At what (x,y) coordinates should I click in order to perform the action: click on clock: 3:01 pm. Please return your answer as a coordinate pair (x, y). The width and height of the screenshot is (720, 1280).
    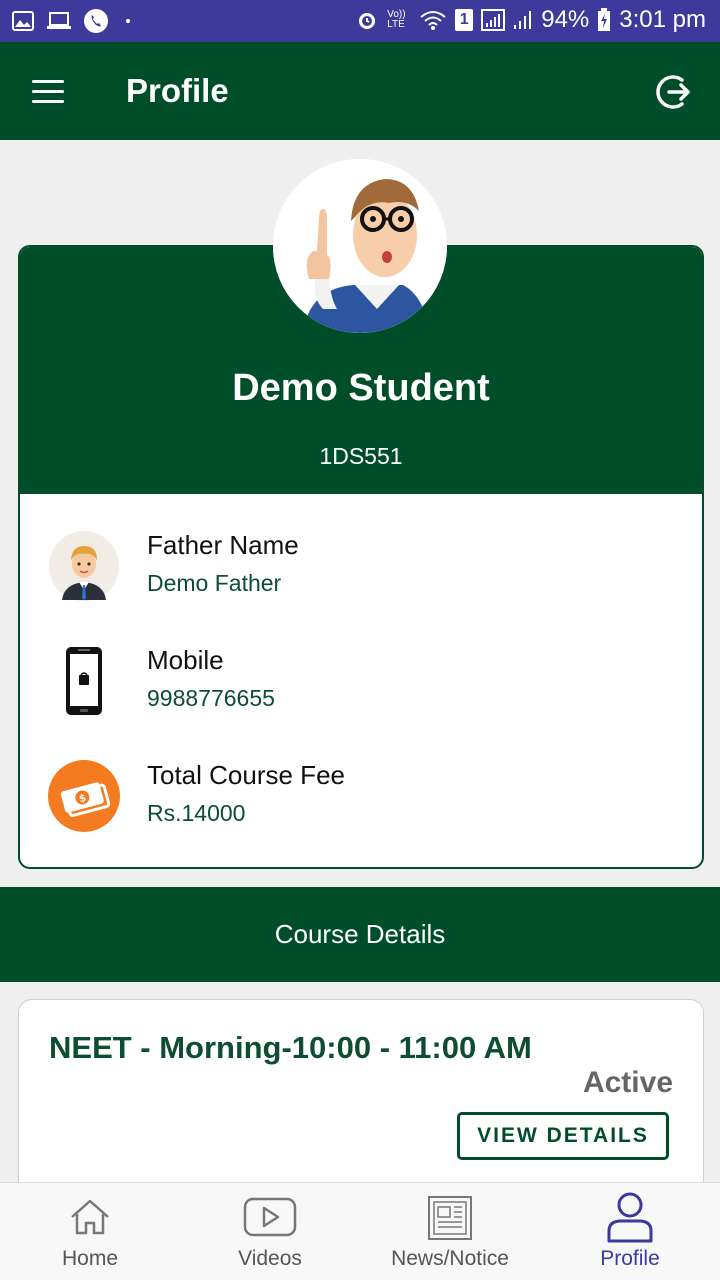
    Looking at the image, I should click on (662, 19).